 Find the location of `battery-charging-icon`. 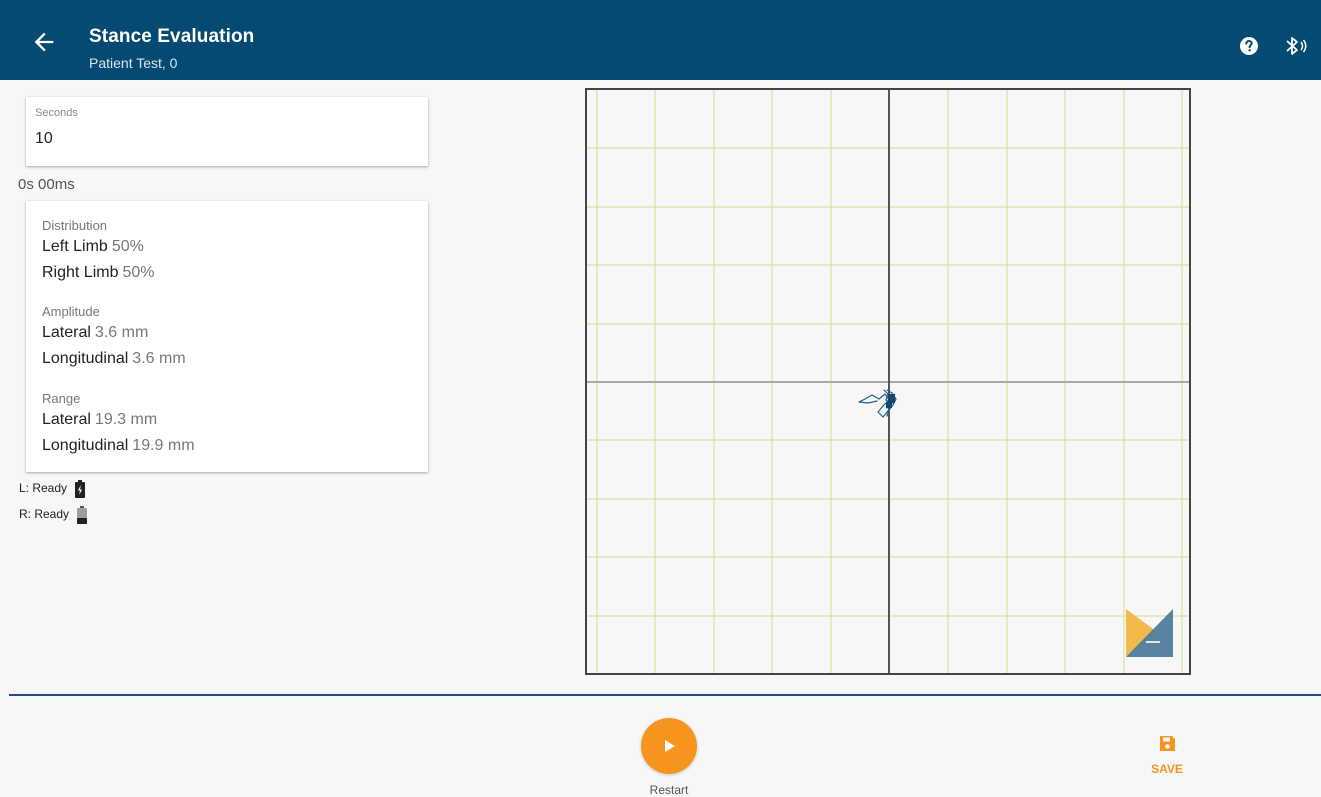

battery-charging-icon is located at coordinates (80, 489).